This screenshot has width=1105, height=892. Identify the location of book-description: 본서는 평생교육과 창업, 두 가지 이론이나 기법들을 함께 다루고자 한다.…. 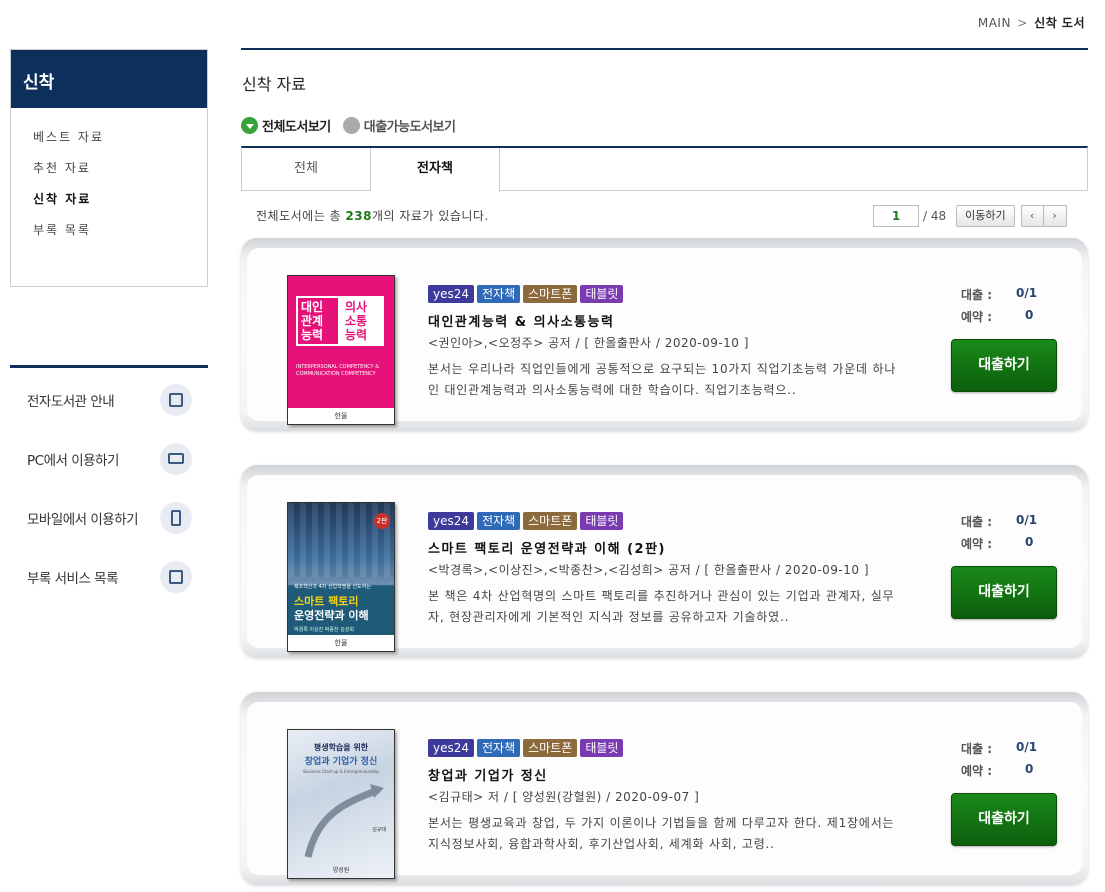
(661, 833).